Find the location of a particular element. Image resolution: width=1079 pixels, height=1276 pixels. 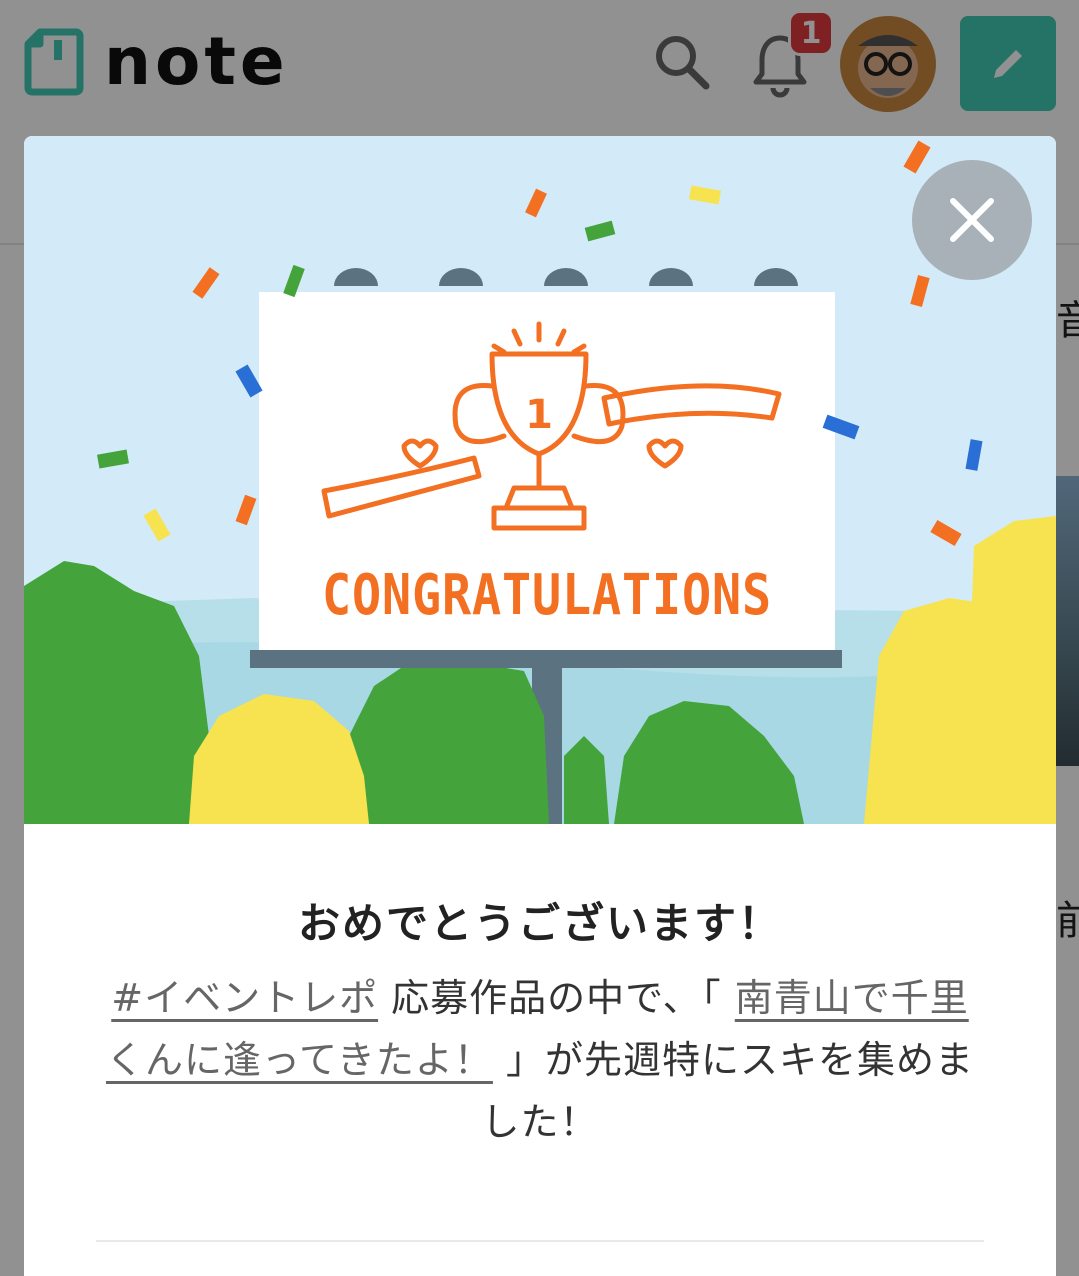

hashtag-link: #イベントレポ is located at coordinates (244, 998).